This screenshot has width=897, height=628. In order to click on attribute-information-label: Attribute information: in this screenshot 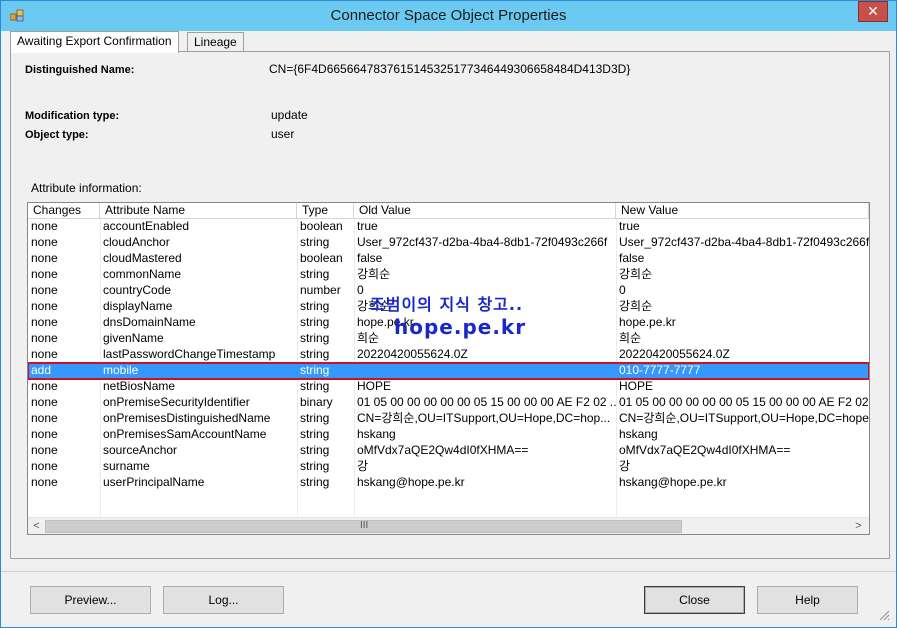, I will do `click(86, 188)`.